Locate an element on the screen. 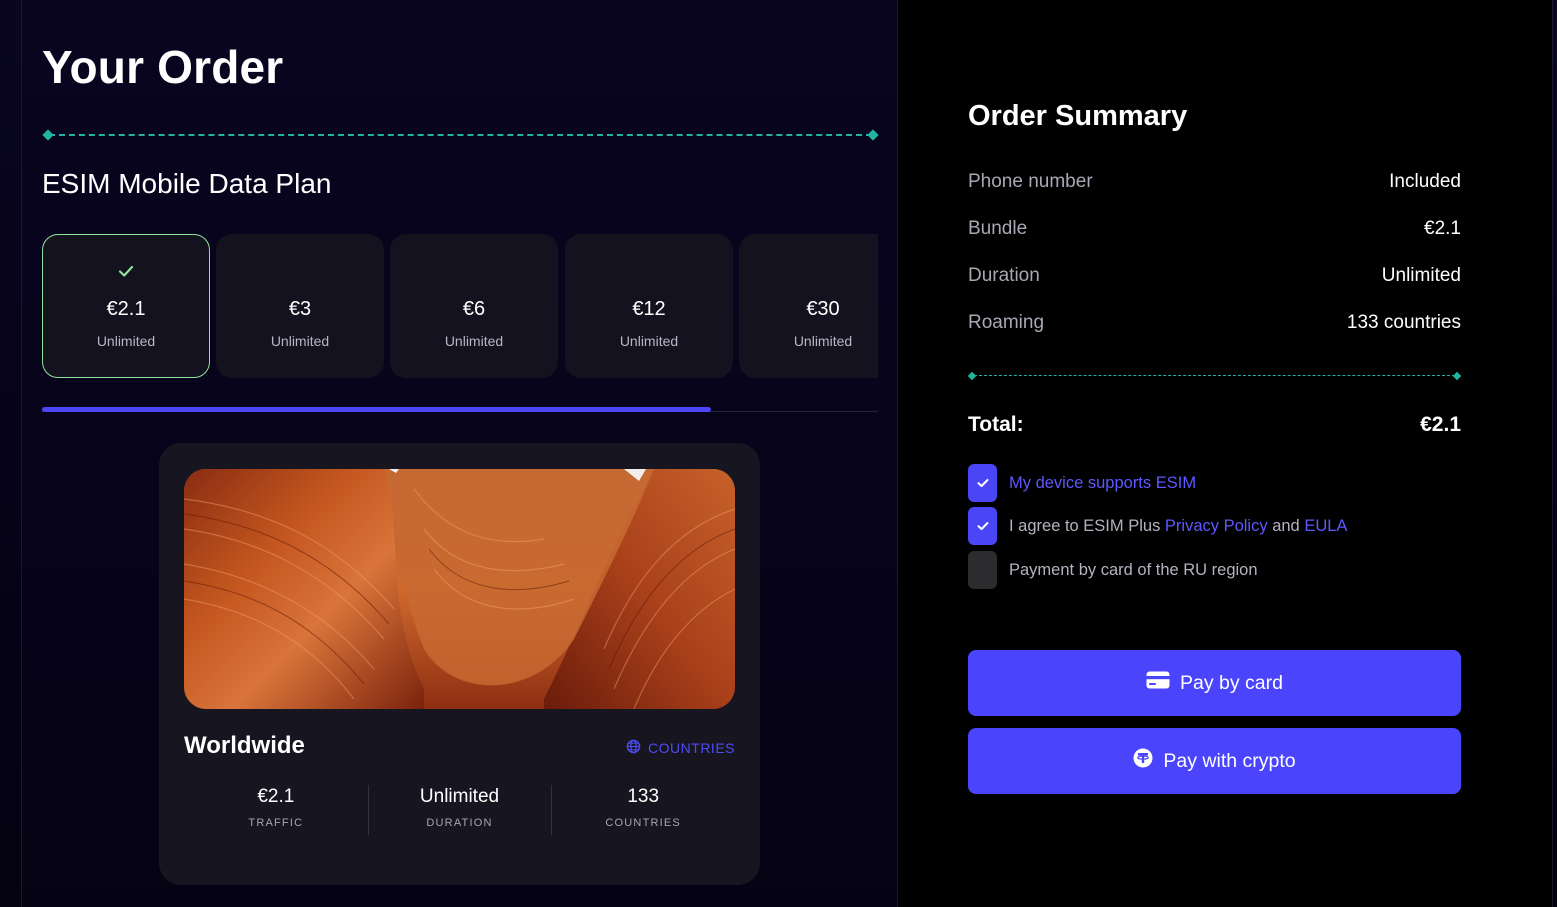  stat-label: TRAFFIC is located at coordinates (276, 823).